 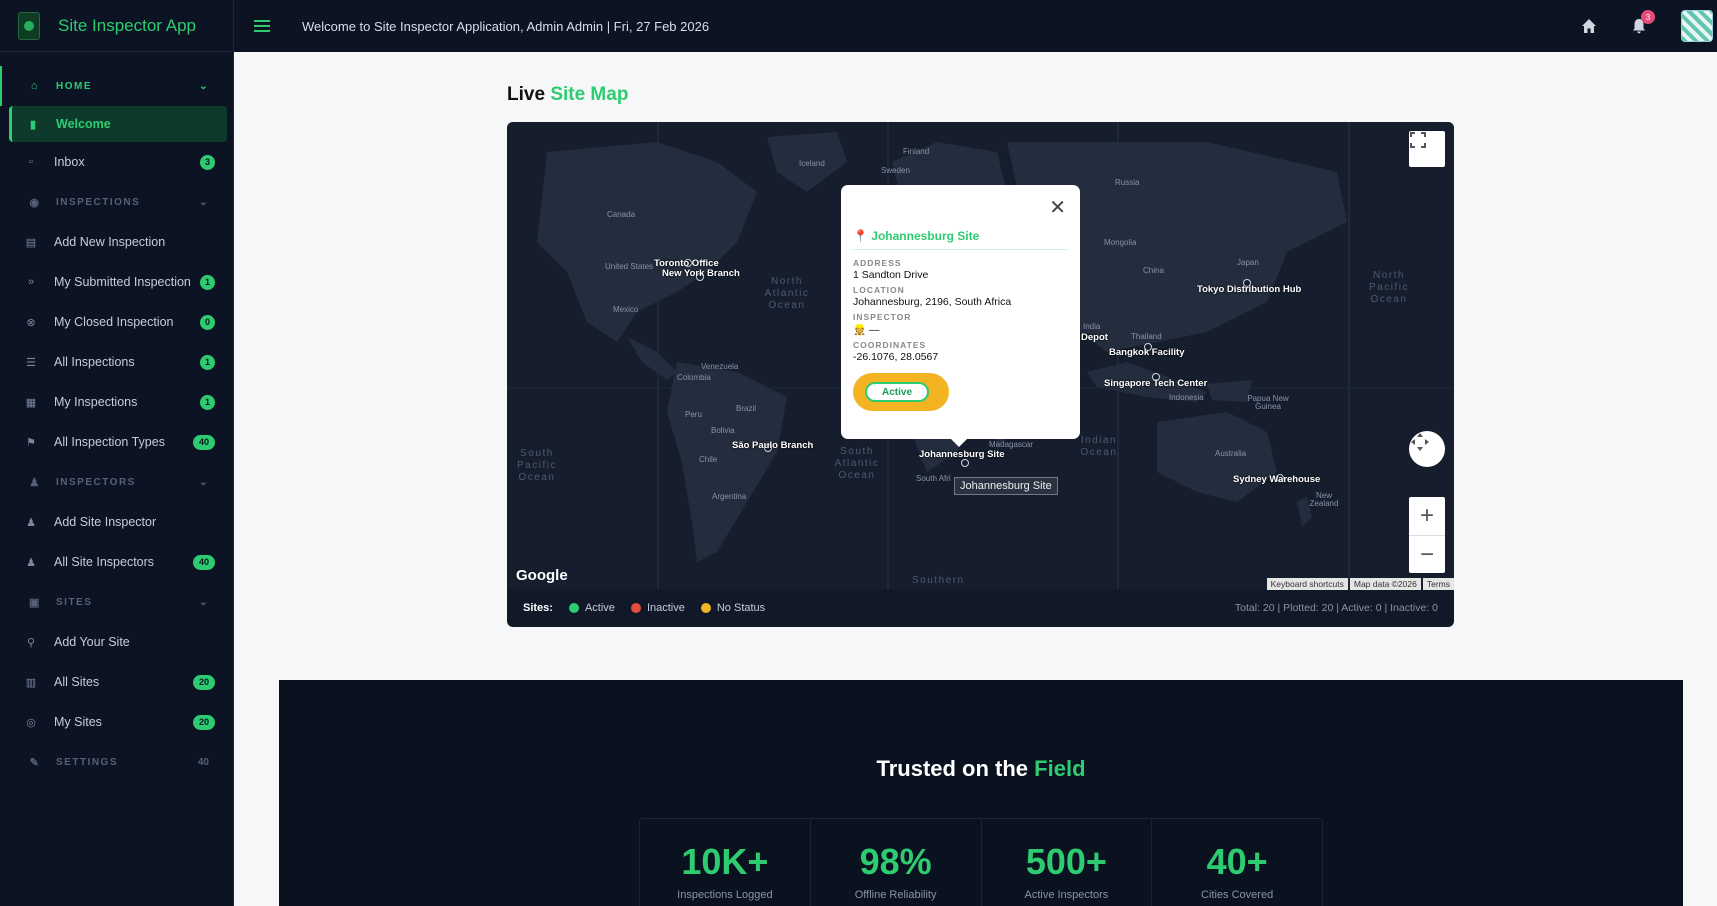 I want to click on wrench-icon: ✎, so click(x=35, y=762).